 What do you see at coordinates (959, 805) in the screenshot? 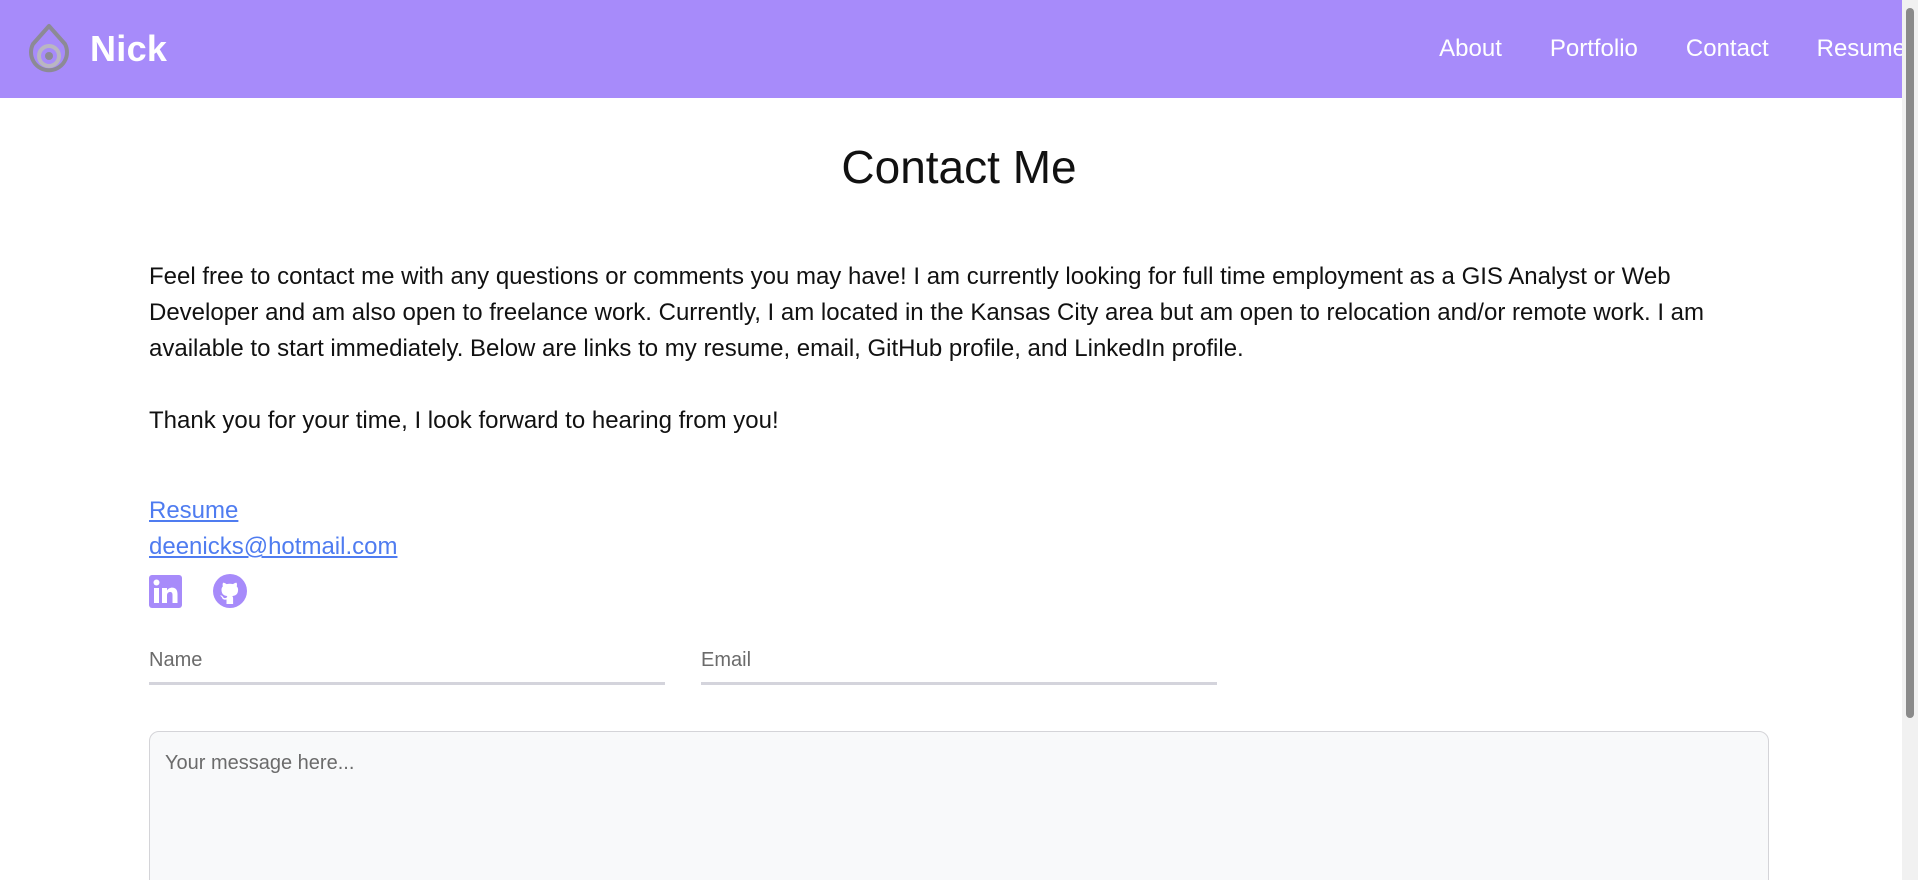
I see `message-textarea` at bounding box center [959, 805].